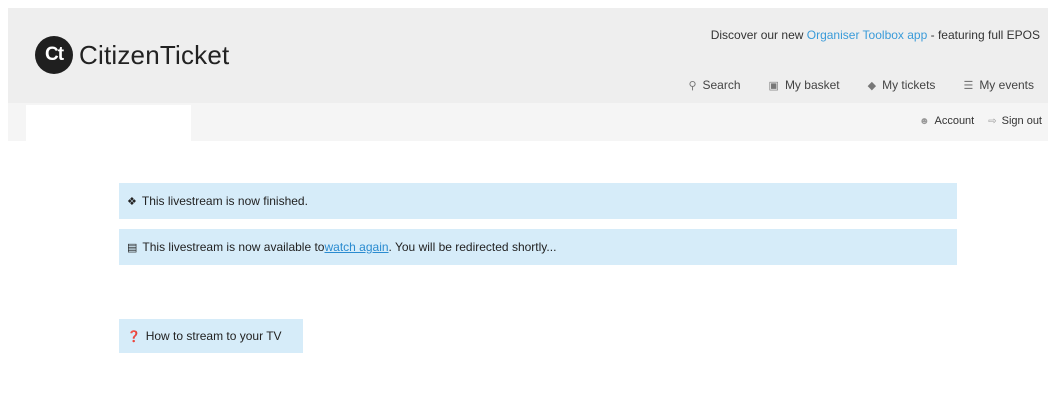  What do you see at coordinates (154, 54) in the screenshot?
I see `brand-name: CitizenTicket` at bounding box center [154, 54].